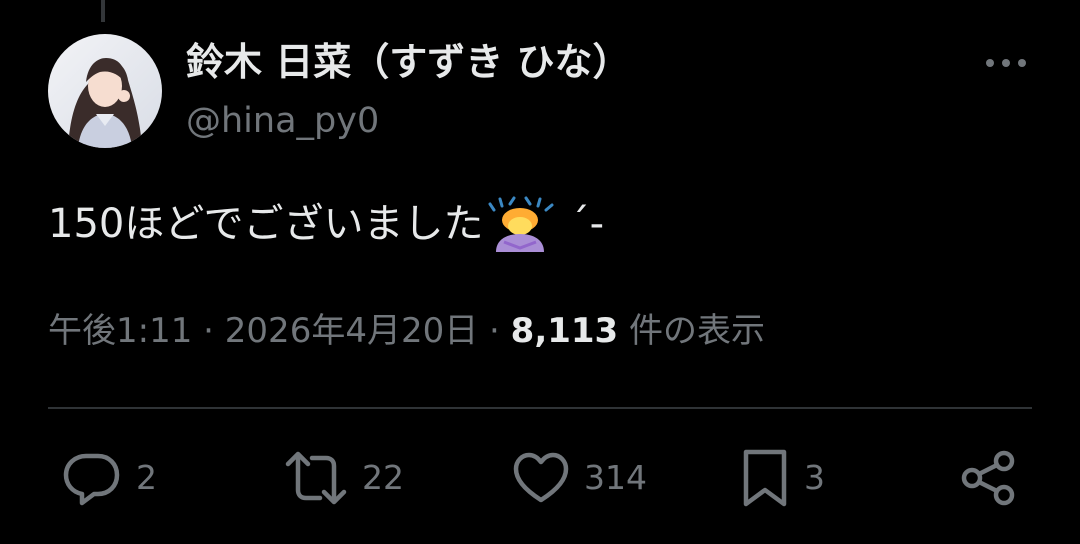 The width and height of the screenshot is (1080, 544). What do you see at coordinates (565, 331) in the screenshot?
I see `views-count: 8,113` at bounding box center [565, 331].